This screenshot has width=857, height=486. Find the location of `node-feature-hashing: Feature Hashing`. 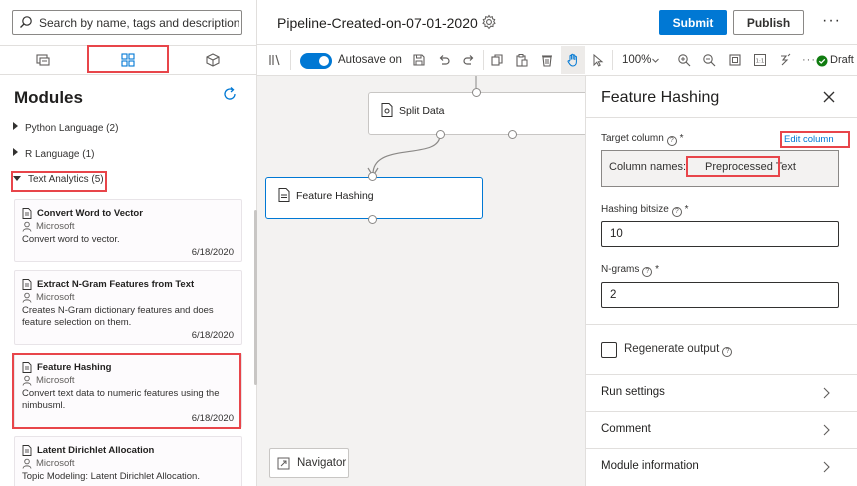

node-feature-hashing: Feature Hashing is located at coordinates (374, 198).